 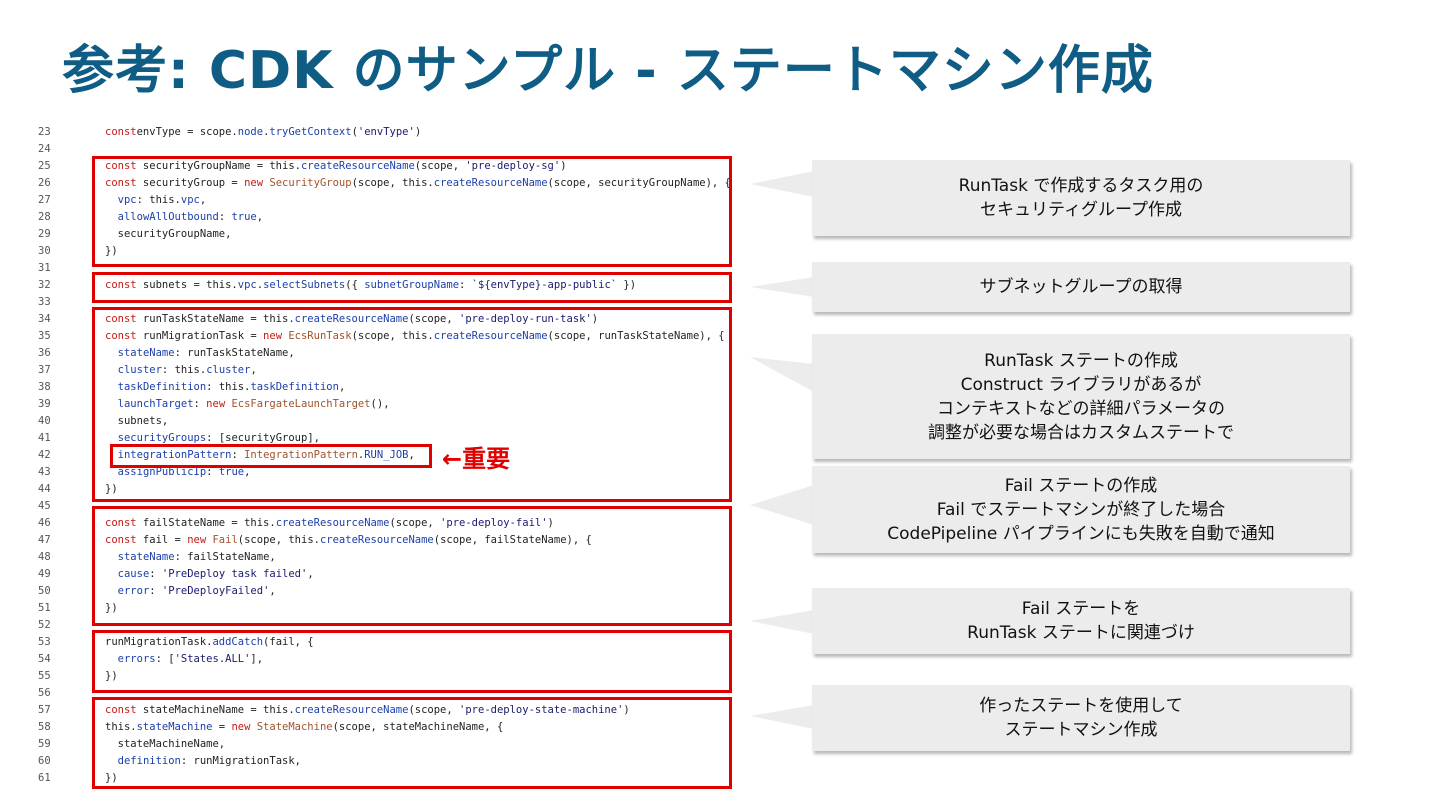 I want to click on line-number: 33, so click(x=44, y=302).